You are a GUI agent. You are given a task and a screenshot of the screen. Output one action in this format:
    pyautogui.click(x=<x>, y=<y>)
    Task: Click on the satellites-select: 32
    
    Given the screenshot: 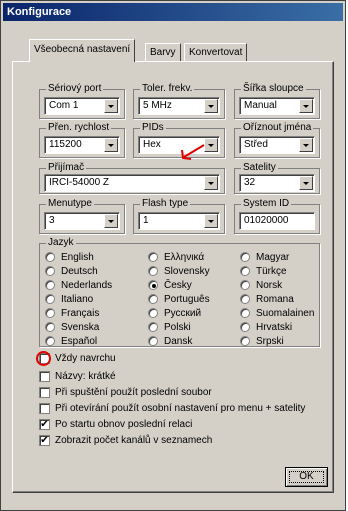 What is the action you would take?
    pyautogui.click(x=277, y=183)
    